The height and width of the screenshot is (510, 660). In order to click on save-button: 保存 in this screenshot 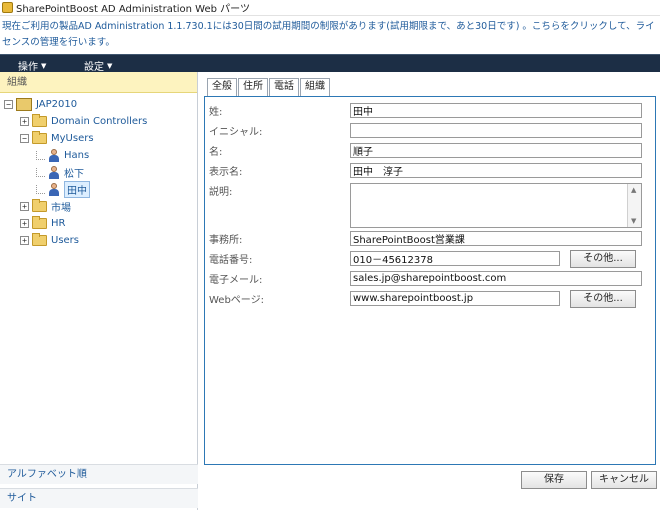, I will do `click(554, 480)`.